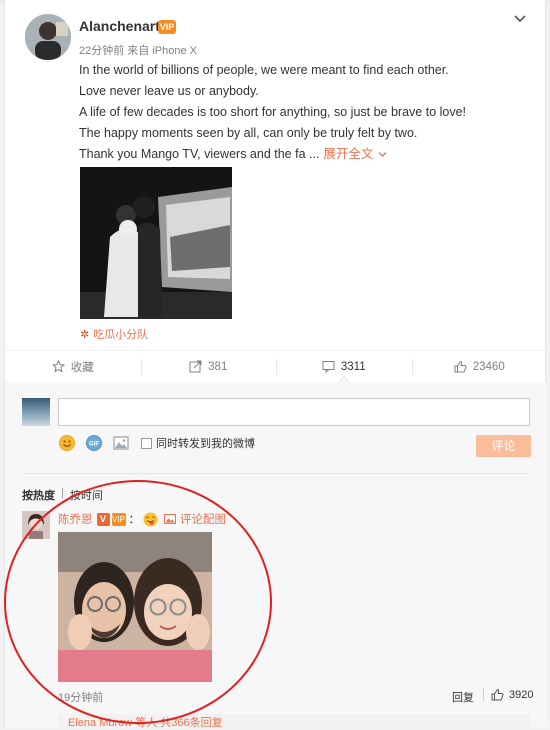 This screenshot has width=550, height=730. Describe the element at coordinates (463, 697) in the screenshot. I see `reply-button: 回复` at that location.